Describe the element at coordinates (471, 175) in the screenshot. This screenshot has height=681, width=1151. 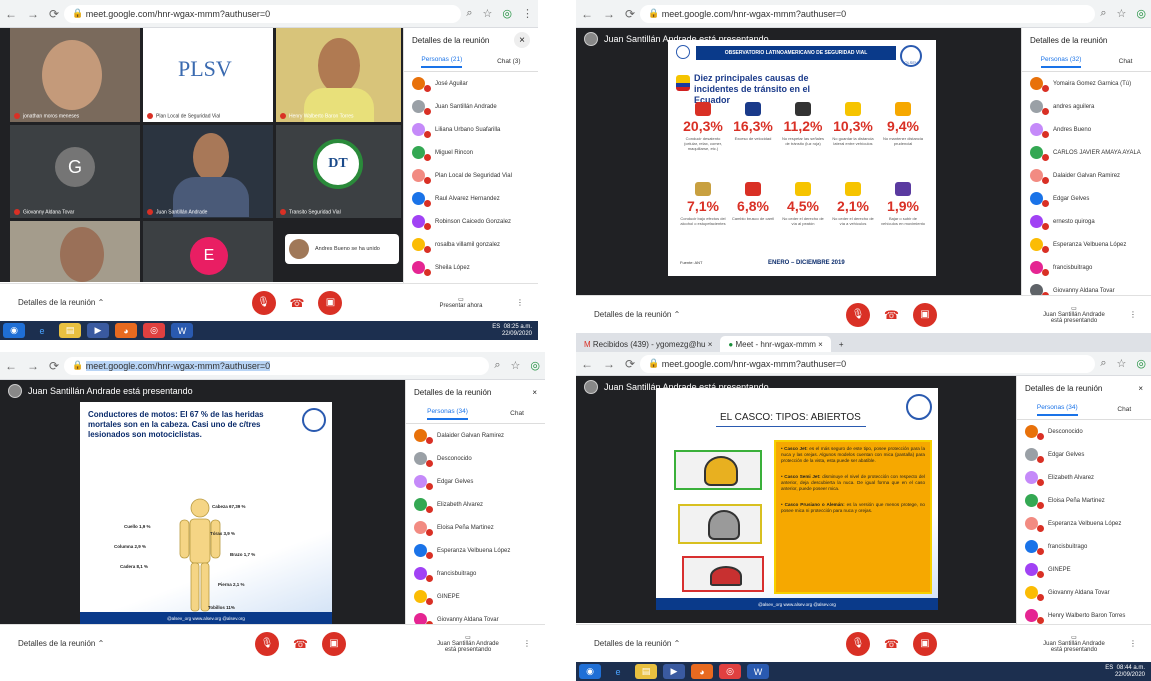
I see `participant-row: Plan Local de Seguridad Vial` at that location.